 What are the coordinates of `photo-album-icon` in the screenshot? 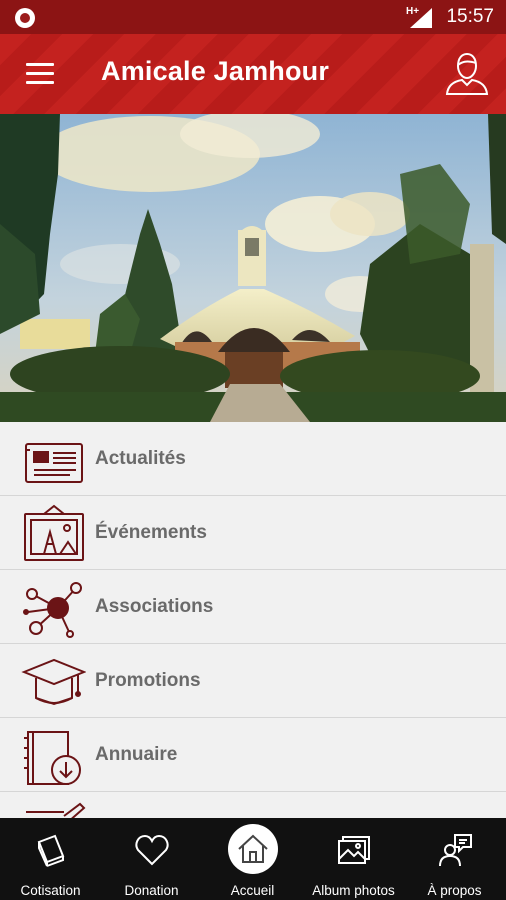 It's located at (353, 850).